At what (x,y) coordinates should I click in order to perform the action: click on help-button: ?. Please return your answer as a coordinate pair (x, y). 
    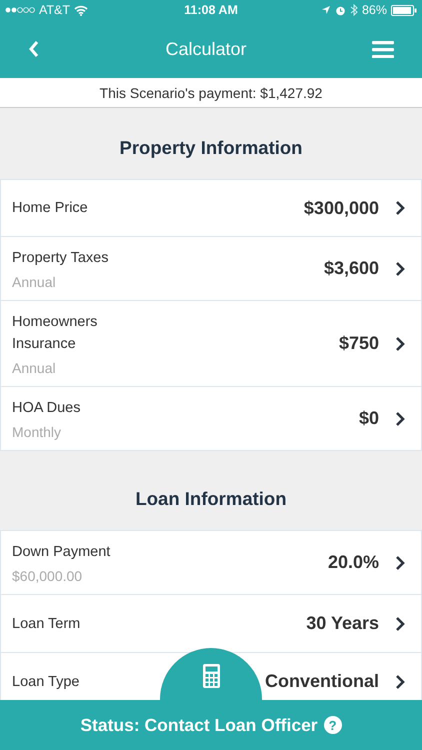
    Looking at the image, I should click on (333, 725).